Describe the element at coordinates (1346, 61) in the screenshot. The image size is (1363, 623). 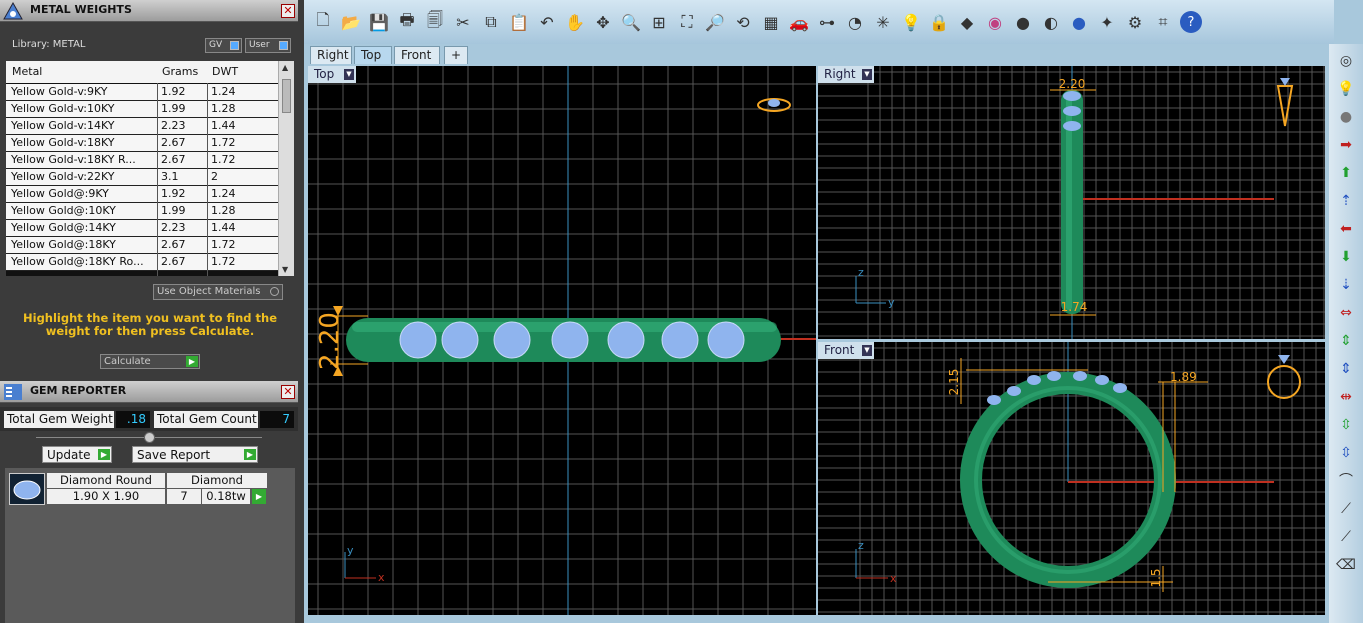
I see `orbit-icon: ◎` at that location.